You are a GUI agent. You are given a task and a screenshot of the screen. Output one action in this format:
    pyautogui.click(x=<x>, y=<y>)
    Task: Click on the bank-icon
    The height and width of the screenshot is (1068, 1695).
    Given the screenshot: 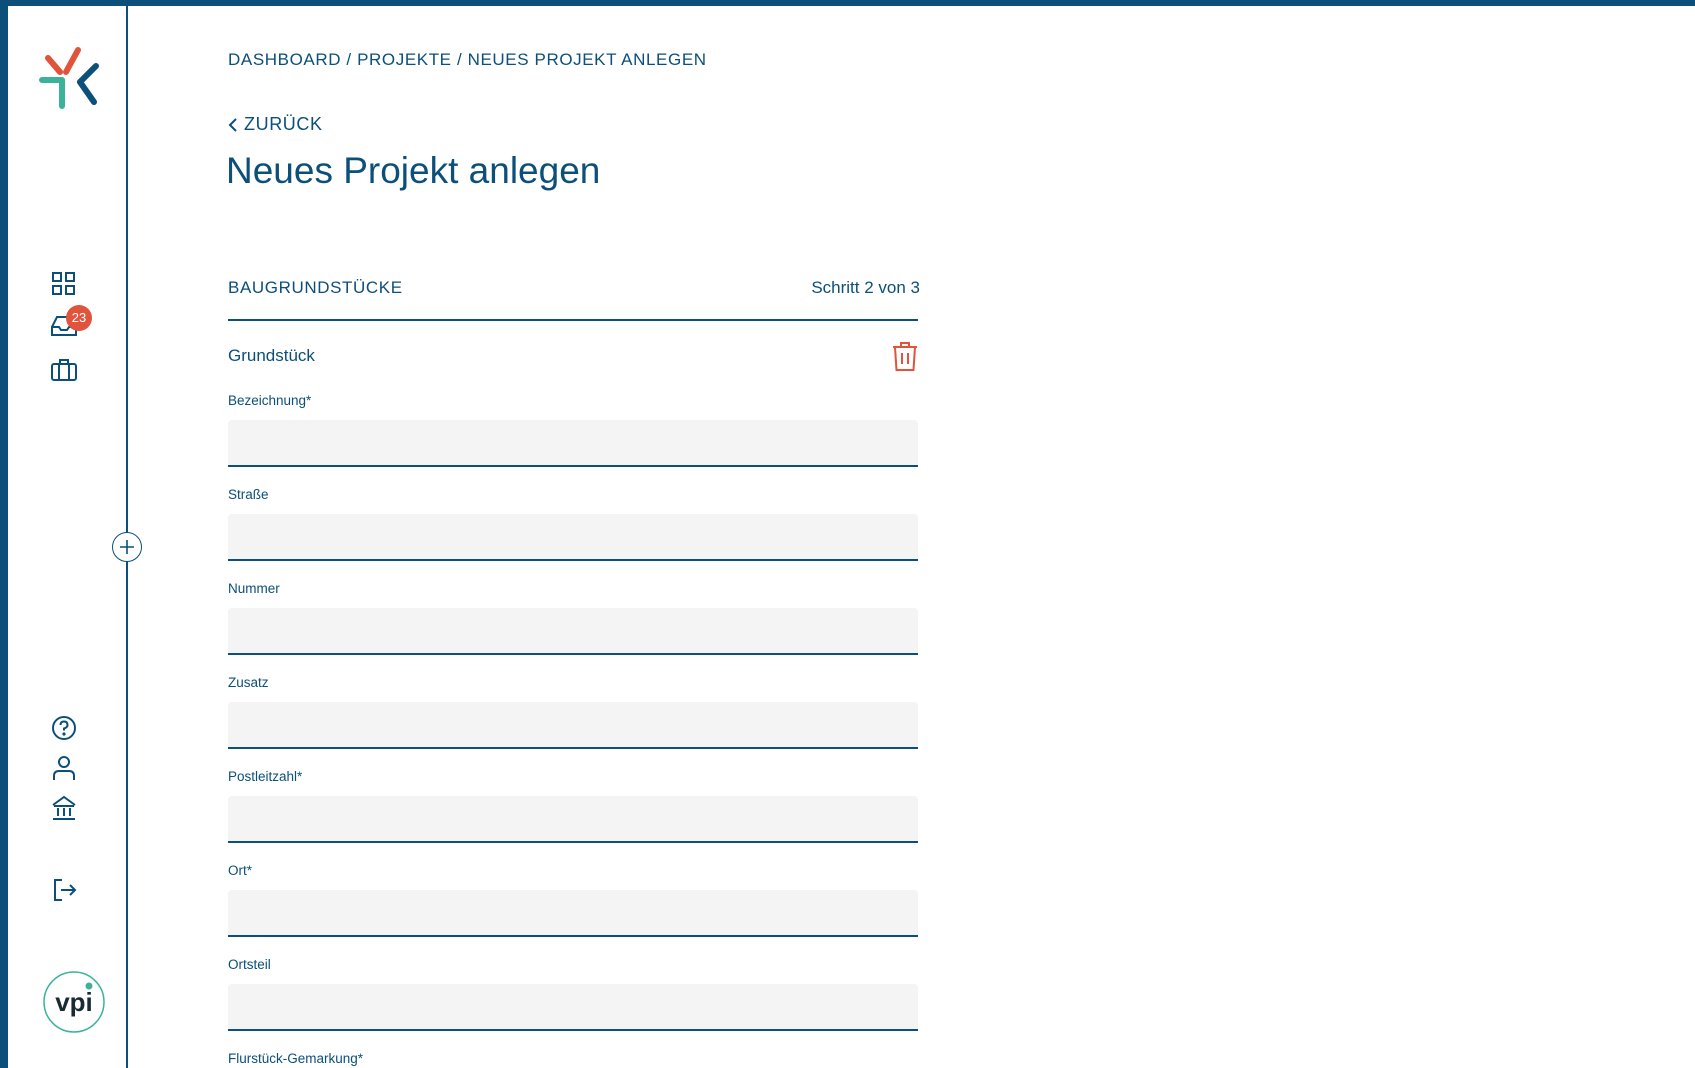 What is the action you would take?
    pyautogui.click(x=64, y=808)
    